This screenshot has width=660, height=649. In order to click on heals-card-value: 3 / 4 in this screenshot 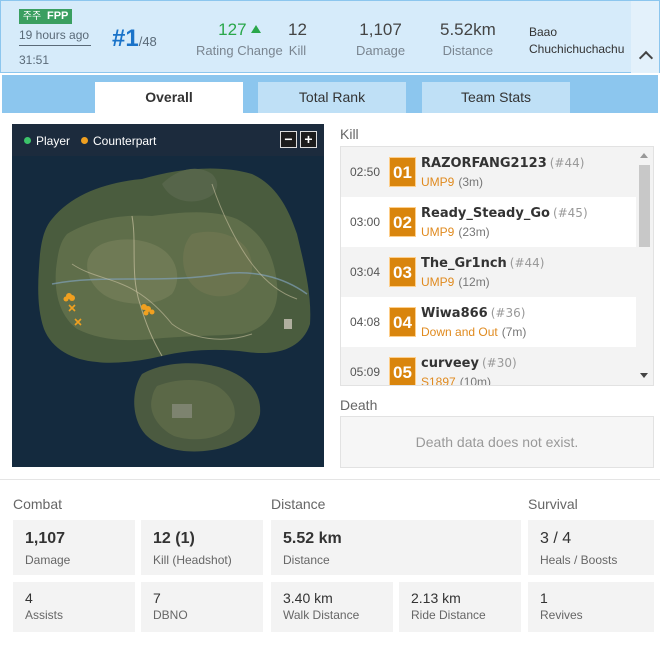, I will do `click(556, 538)`.